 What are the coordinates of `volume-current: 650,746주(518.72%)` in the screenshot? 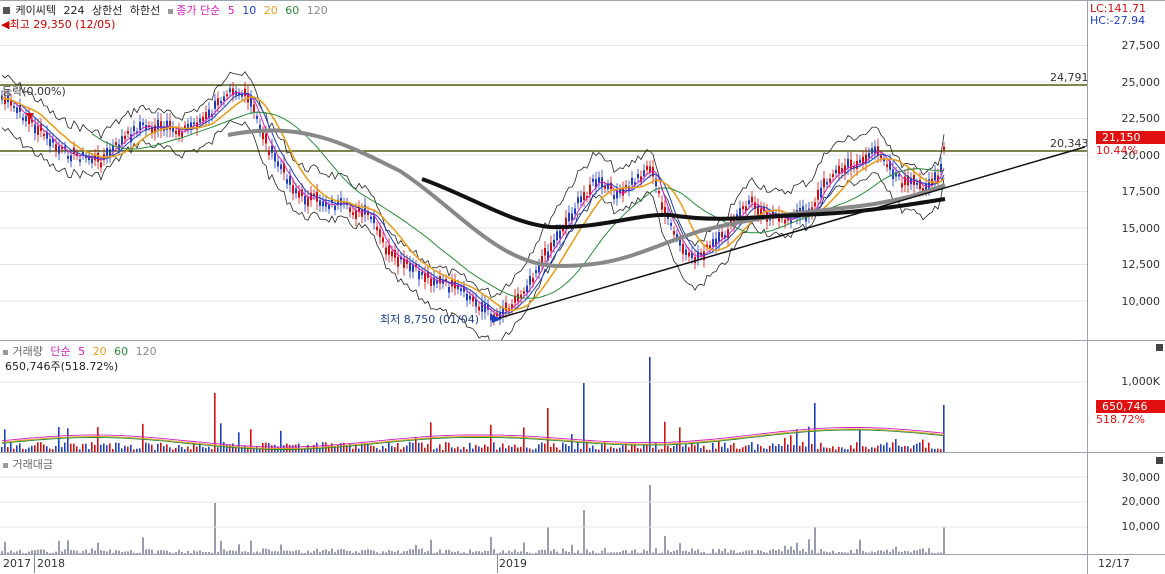 It's located at (62, 366).